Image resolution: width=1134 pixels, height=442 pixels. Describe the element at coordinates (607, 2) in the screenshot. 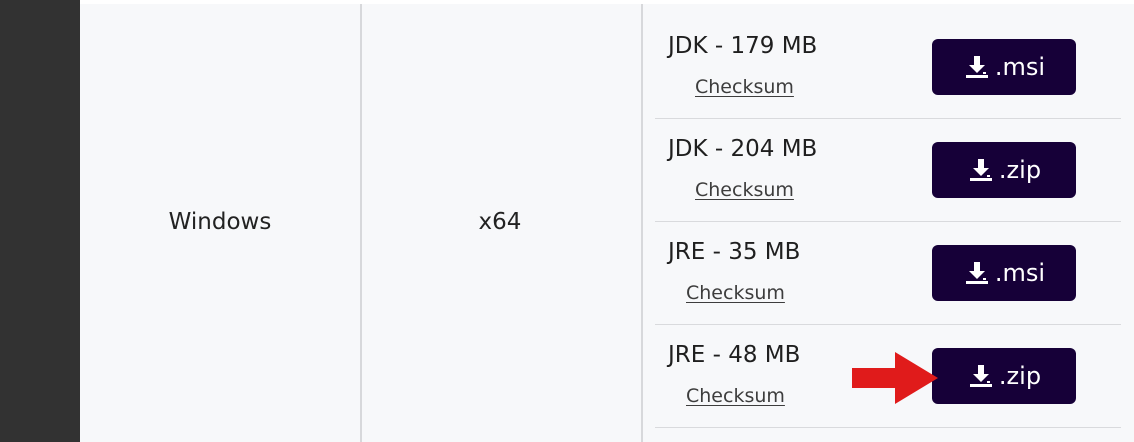

I see `top-border-strip` at that location.